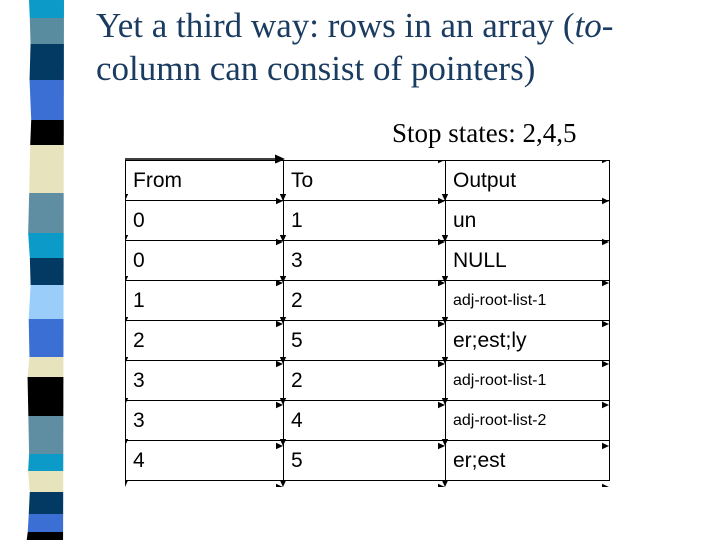  I want to click on slide-title-text-1: Yet a third way: rows in an array (, so click(335, 25).